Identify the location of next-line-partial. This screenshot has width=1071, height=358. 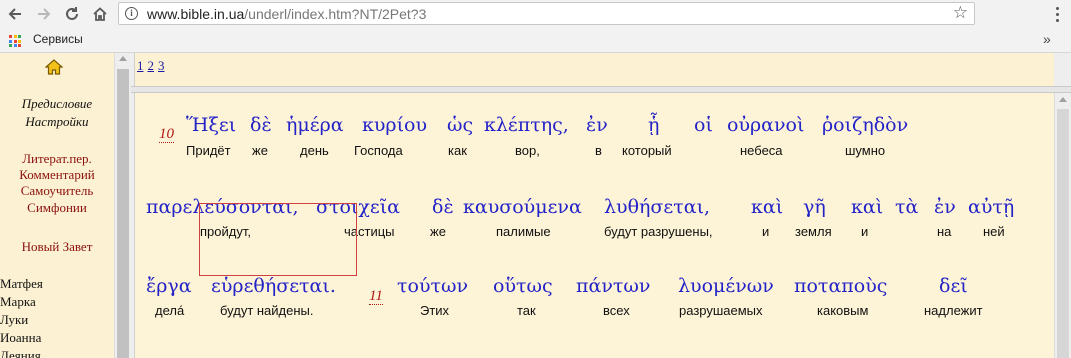
(596, 354).